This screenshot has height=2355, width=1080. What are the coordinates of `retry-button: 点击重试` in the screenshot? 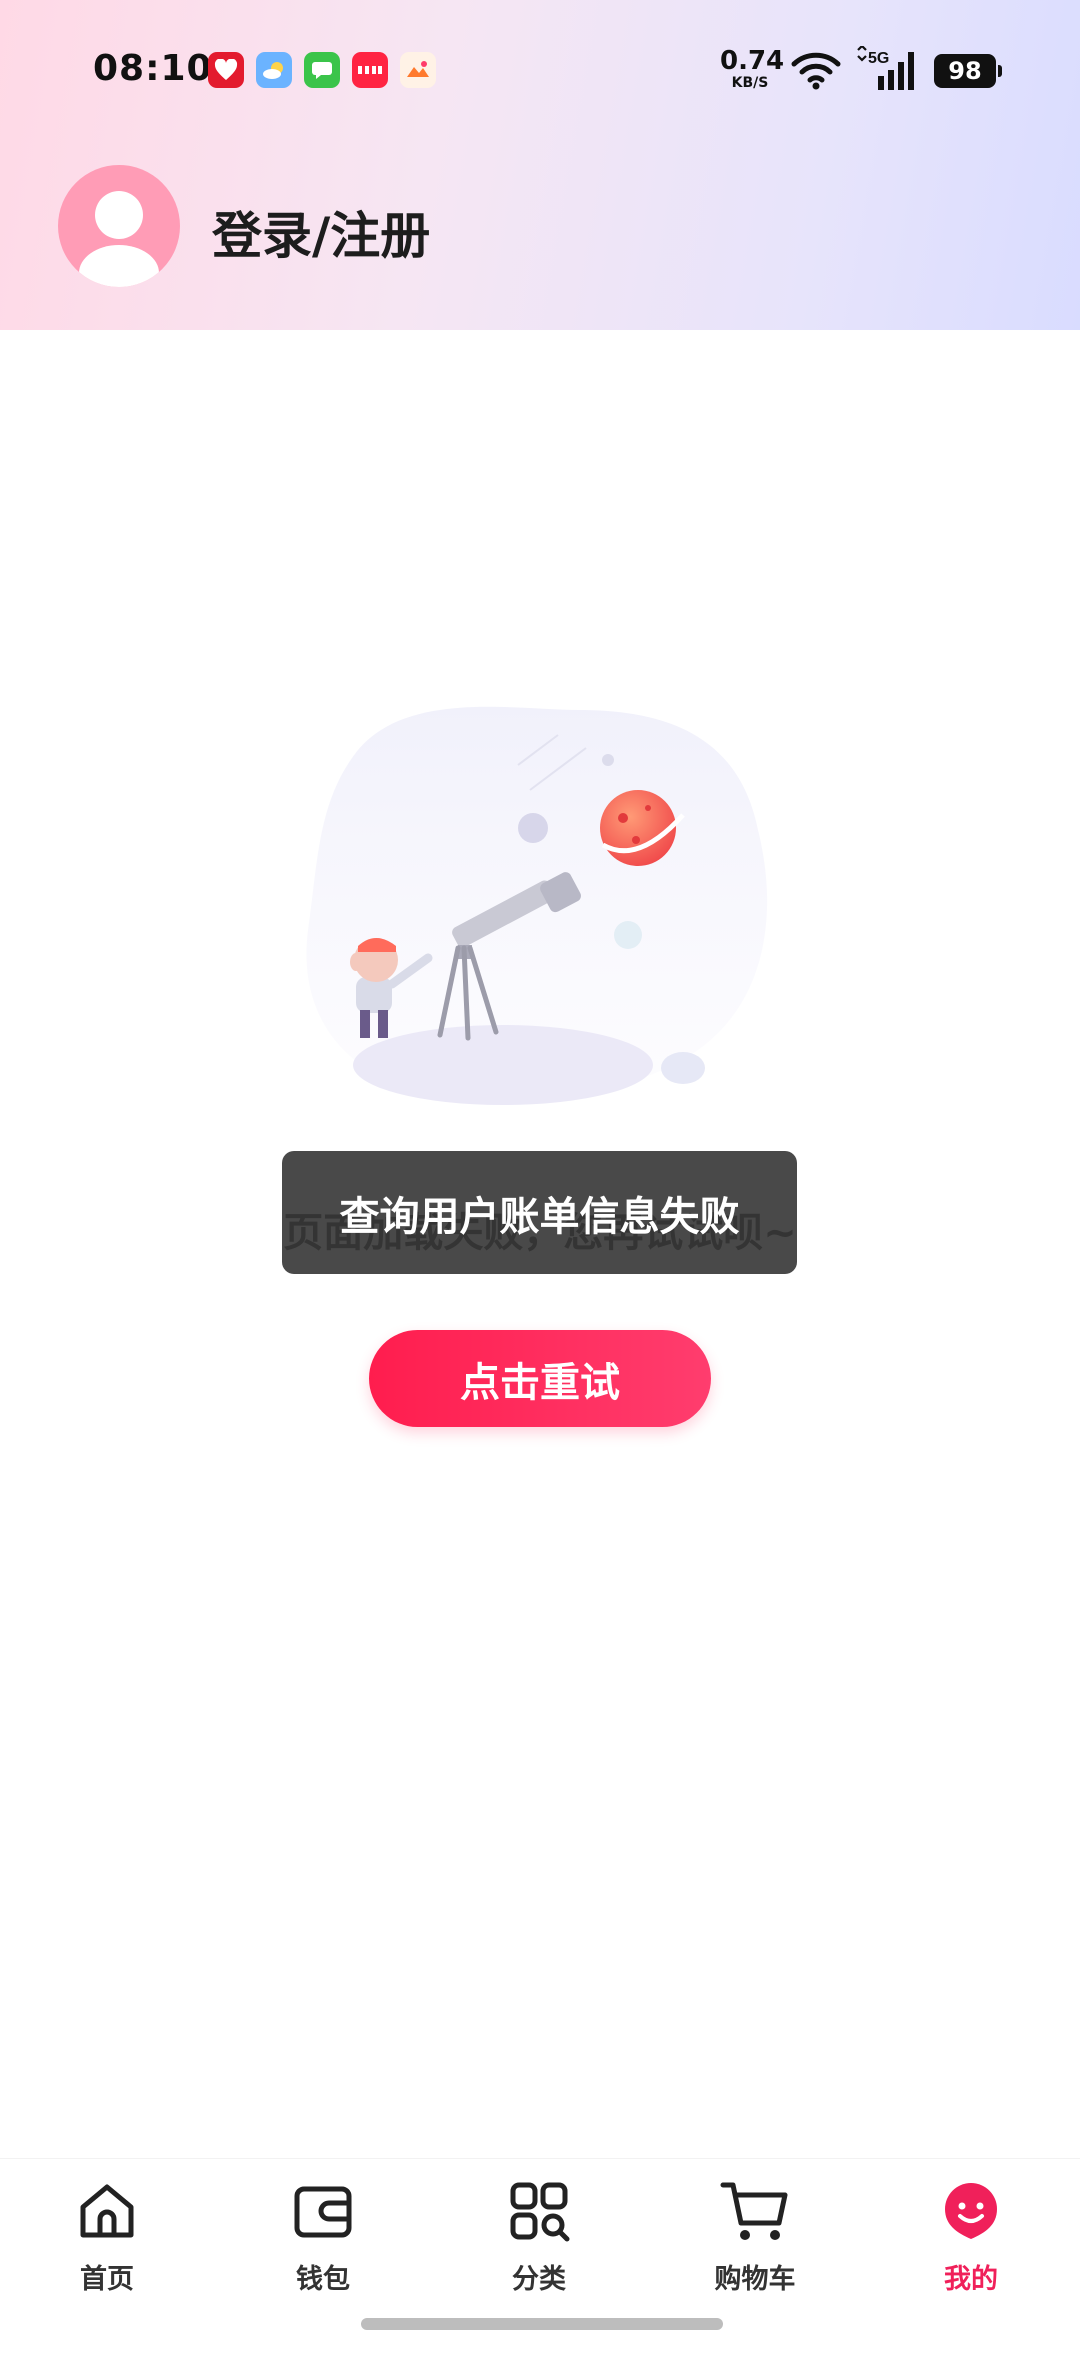 It's located at (540, 1378).